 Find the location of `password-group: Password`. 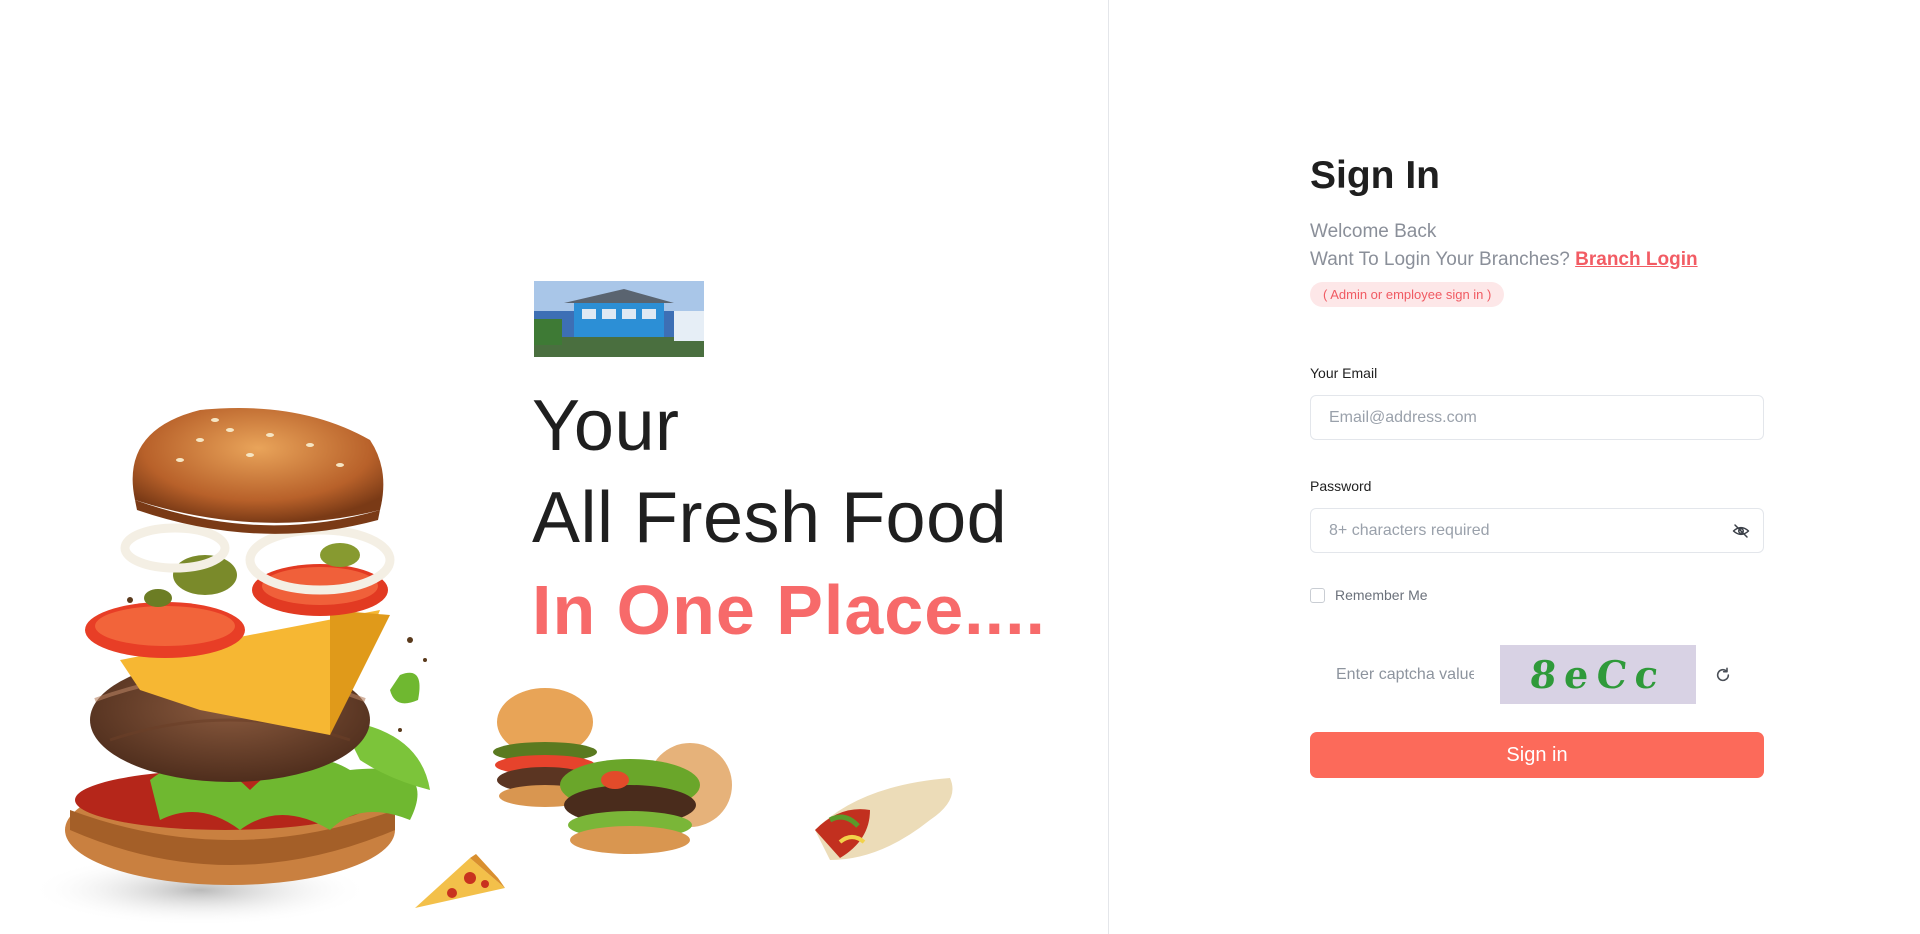

password-group: Password is located at coordinates (1537, 515).